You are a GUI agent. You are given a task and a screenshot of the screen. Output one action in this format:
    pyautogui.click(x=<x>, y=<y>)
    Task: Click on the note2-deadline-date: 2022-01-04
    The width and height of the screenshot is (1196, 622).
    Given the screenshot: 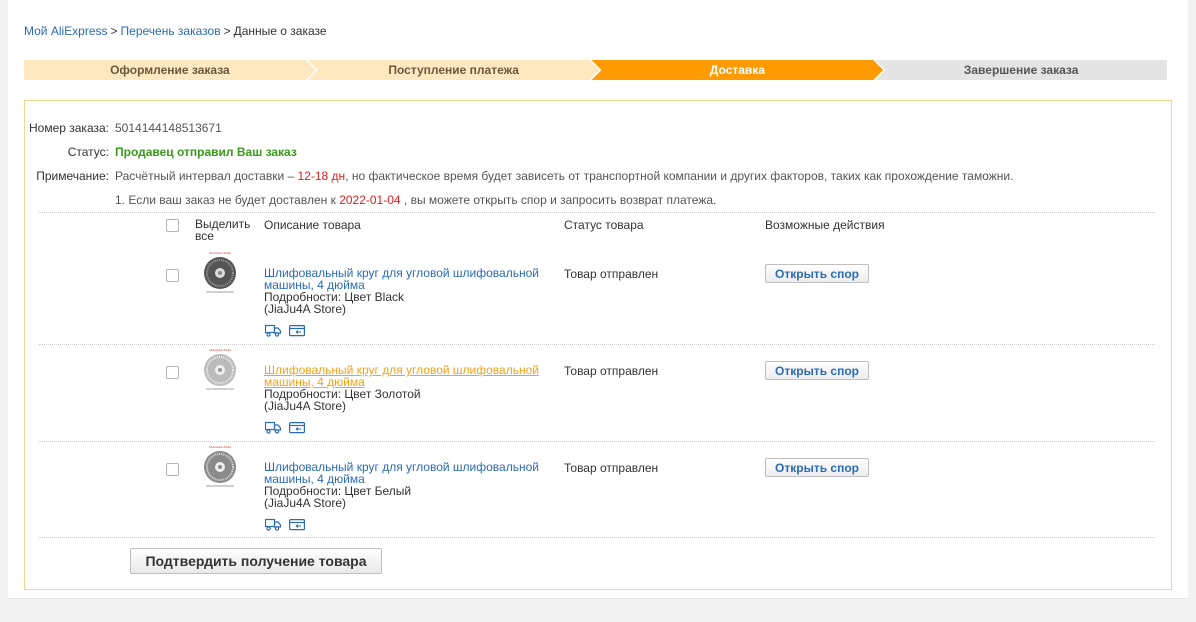 What is the action you would take?
    pyautogui.click(x=370, y=200)
    